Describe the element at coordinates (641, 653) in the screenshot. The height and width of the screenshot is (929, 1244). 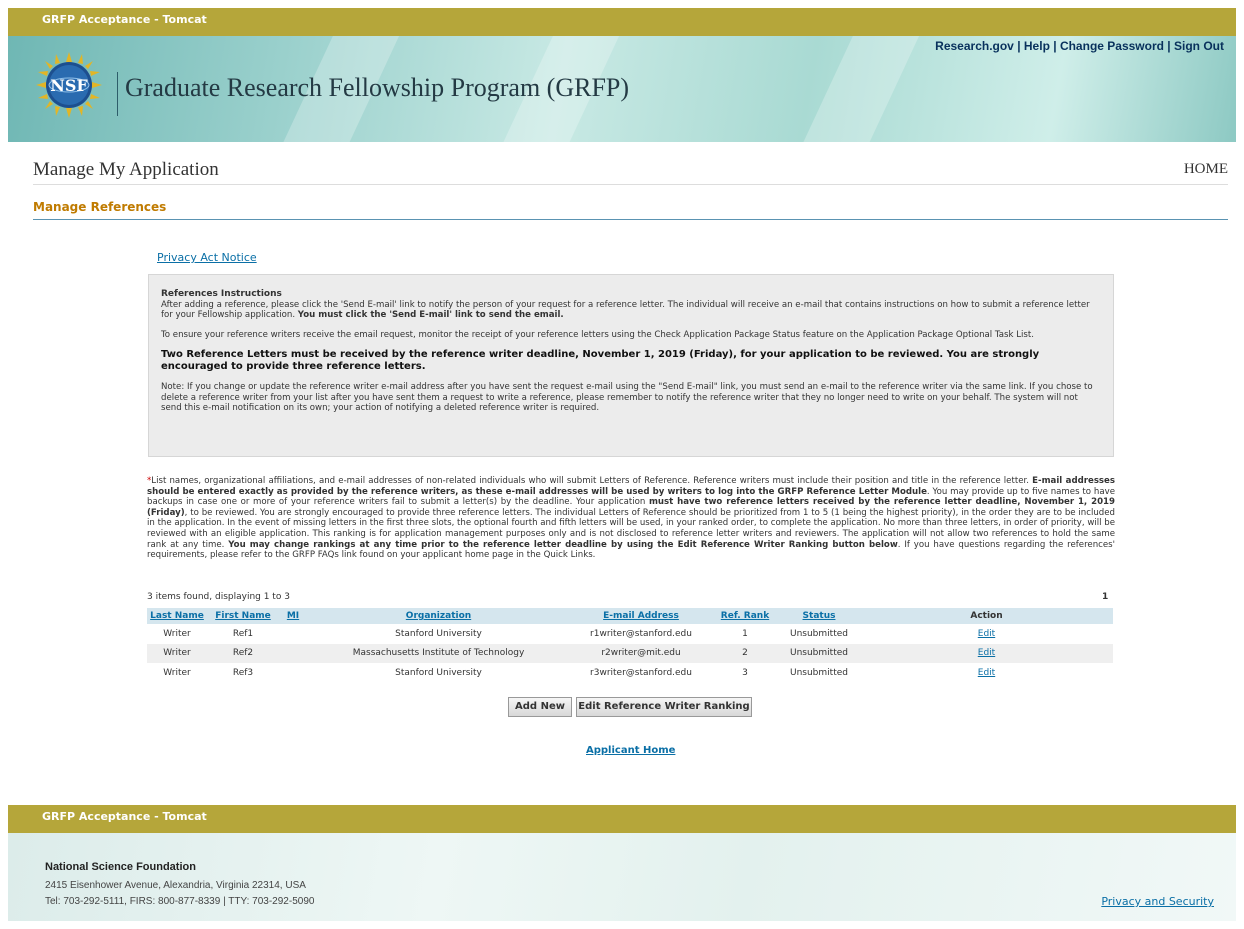
I see `cell-email: r2writer@mit.edu` at that location.